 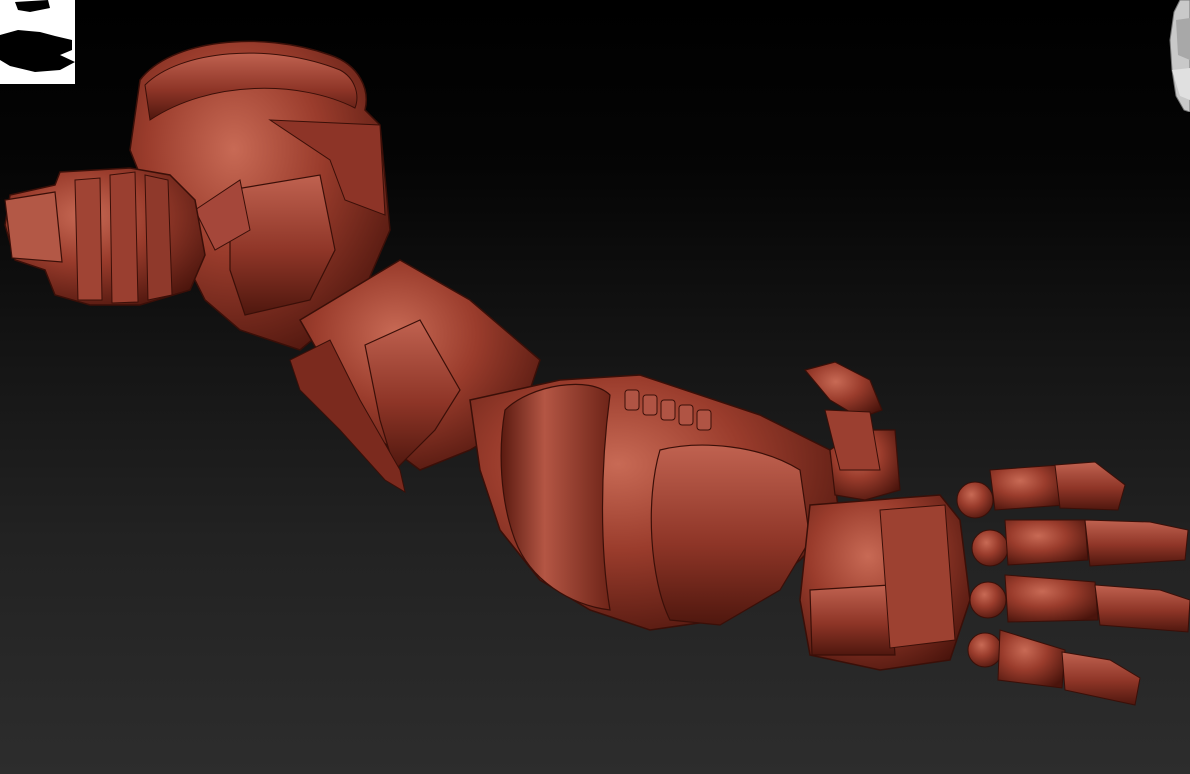 I want to click on finger-ring, so click(x=1079, y=603).